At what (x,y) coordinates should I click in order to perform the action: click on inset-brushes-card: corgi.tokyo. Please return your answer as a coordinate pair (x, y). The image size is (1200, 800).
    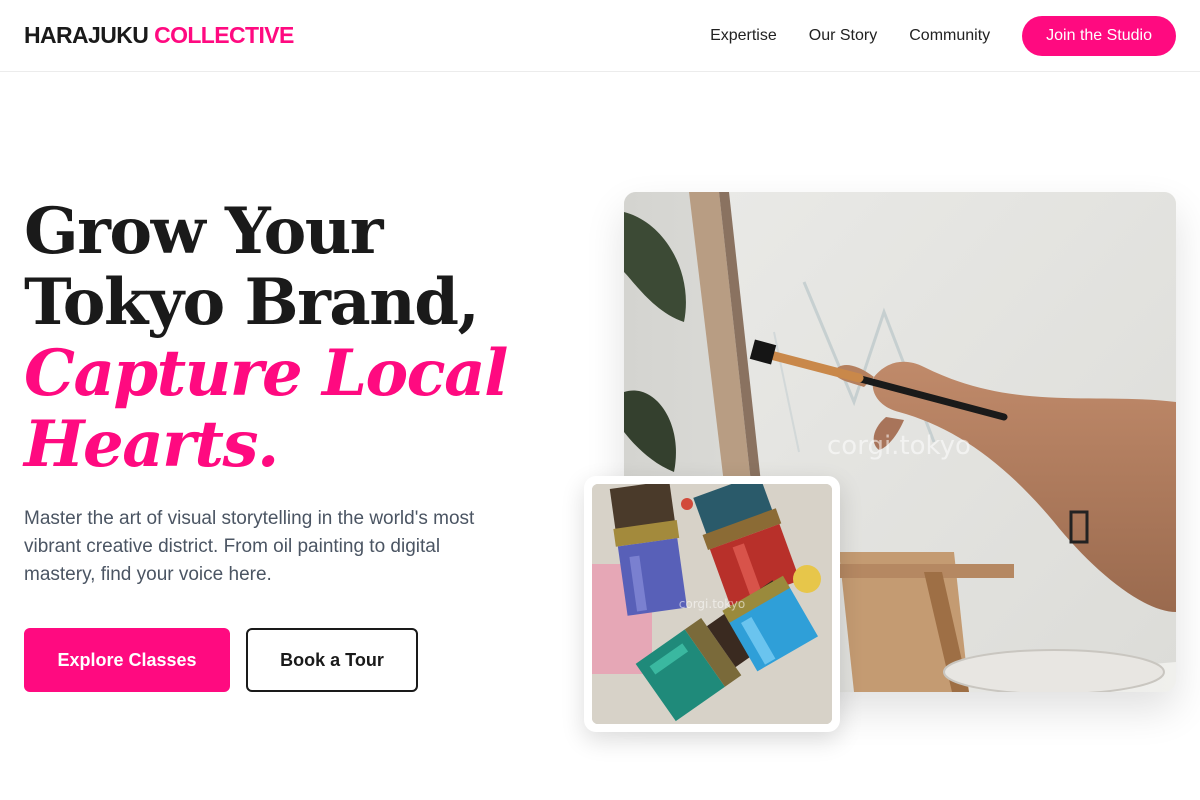
    Looking at the image, I should click on (712, 604).